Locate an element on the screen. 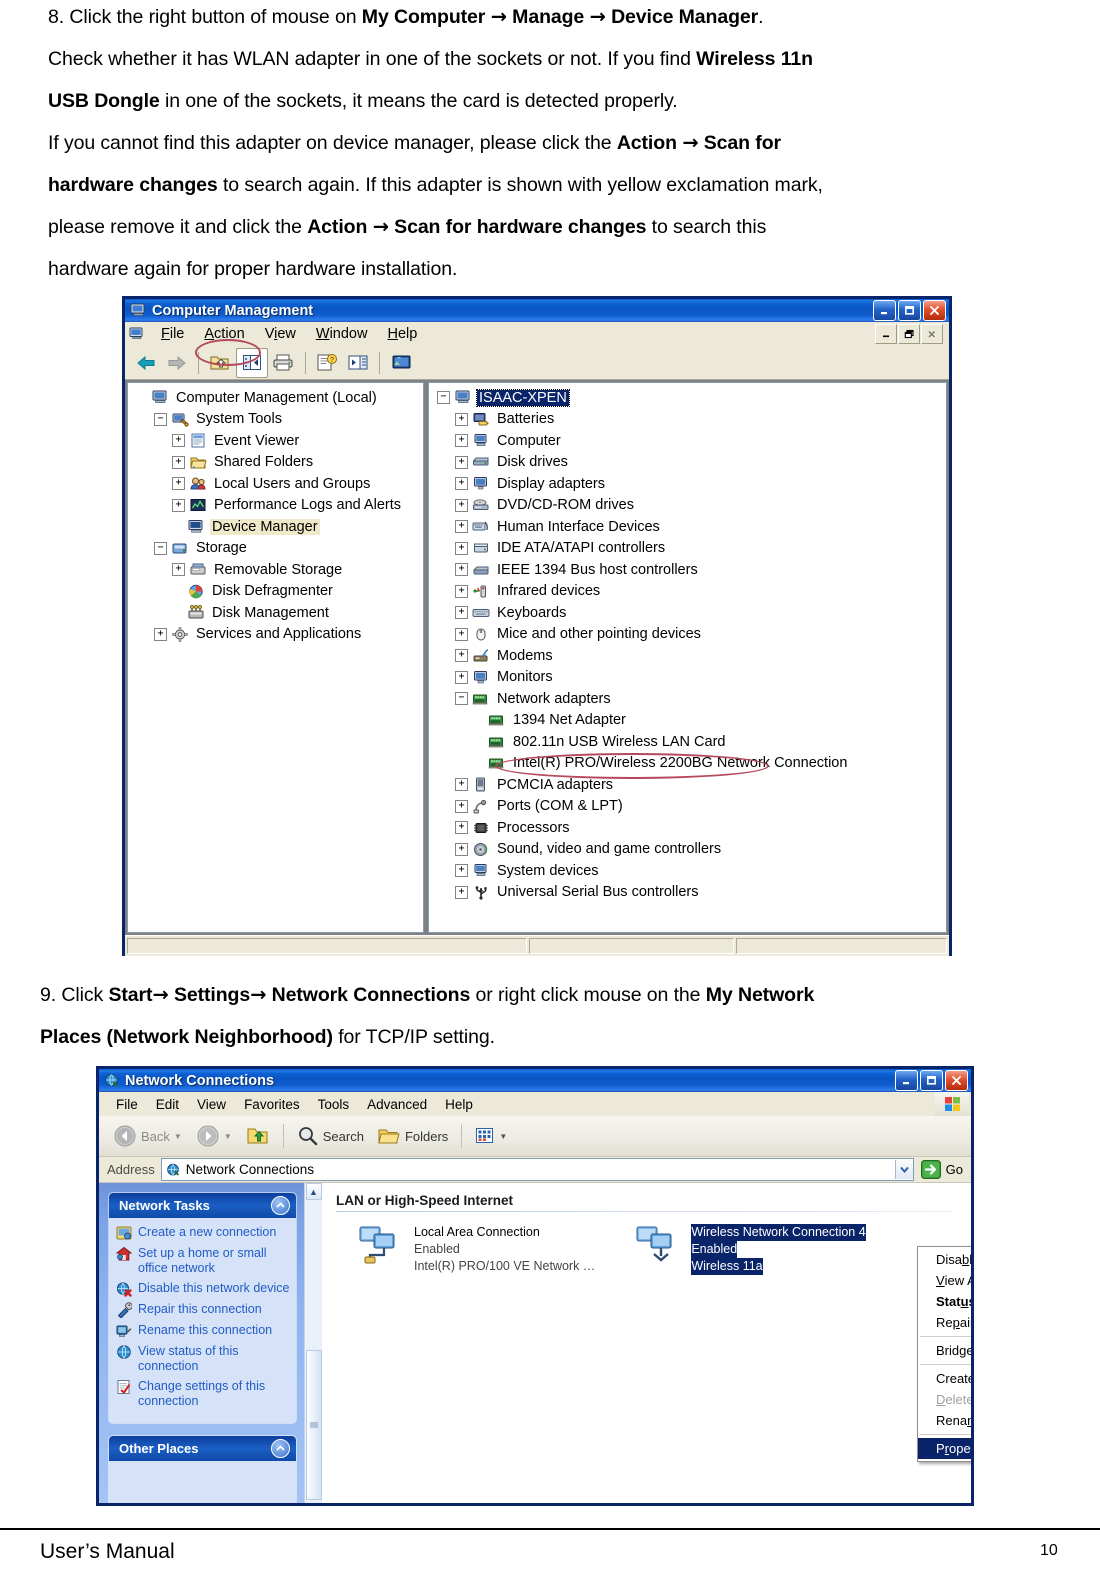 The width and height of the screenshot is (1100, 1578). tree-node: − Storage is located at coordinates (275, 549).